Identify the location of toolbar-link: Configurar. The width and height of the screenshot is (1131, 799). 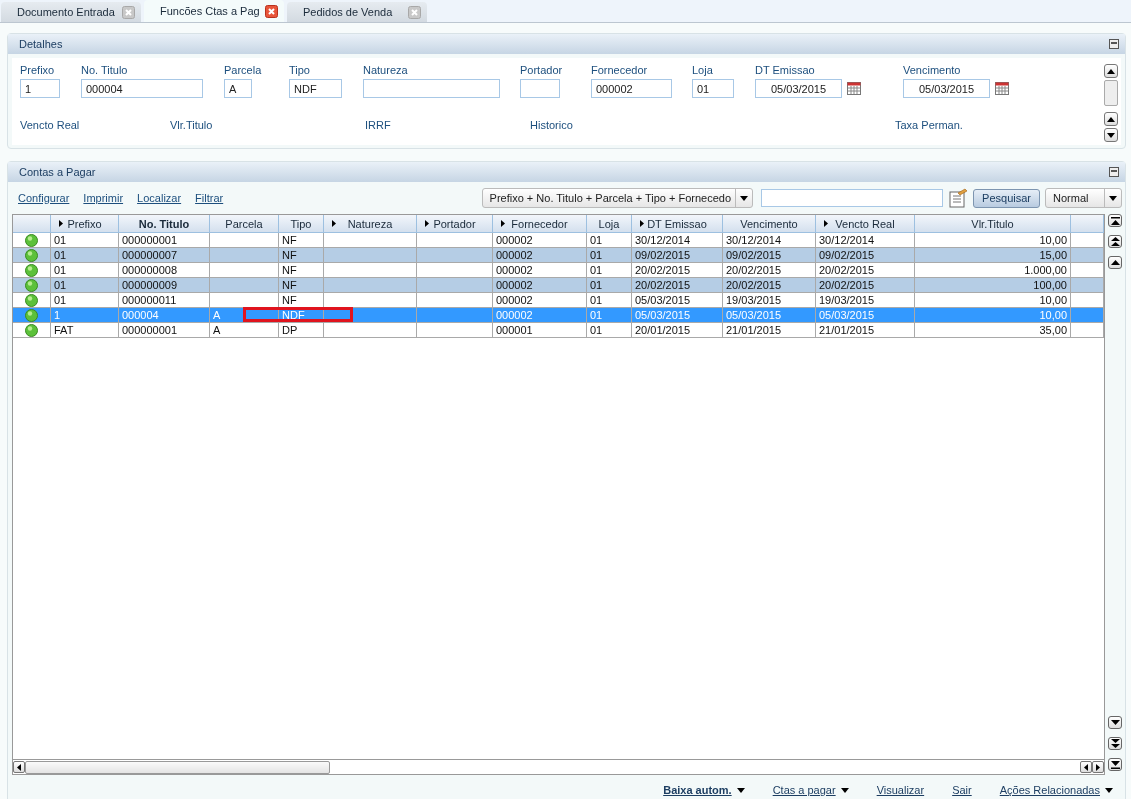
(44, 198).